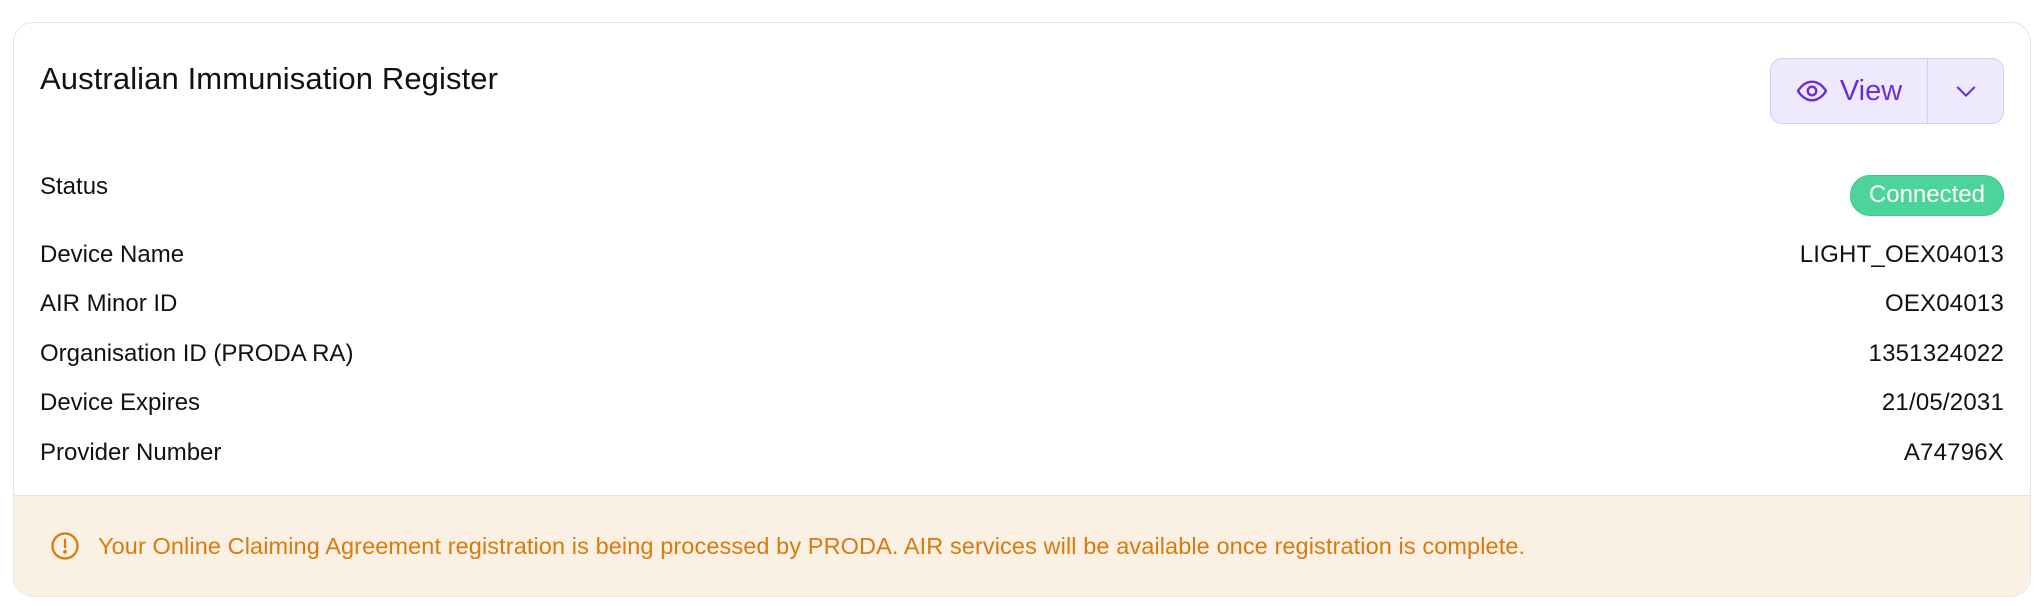  I want to click on view-button-group: View, so click(1887, 91).